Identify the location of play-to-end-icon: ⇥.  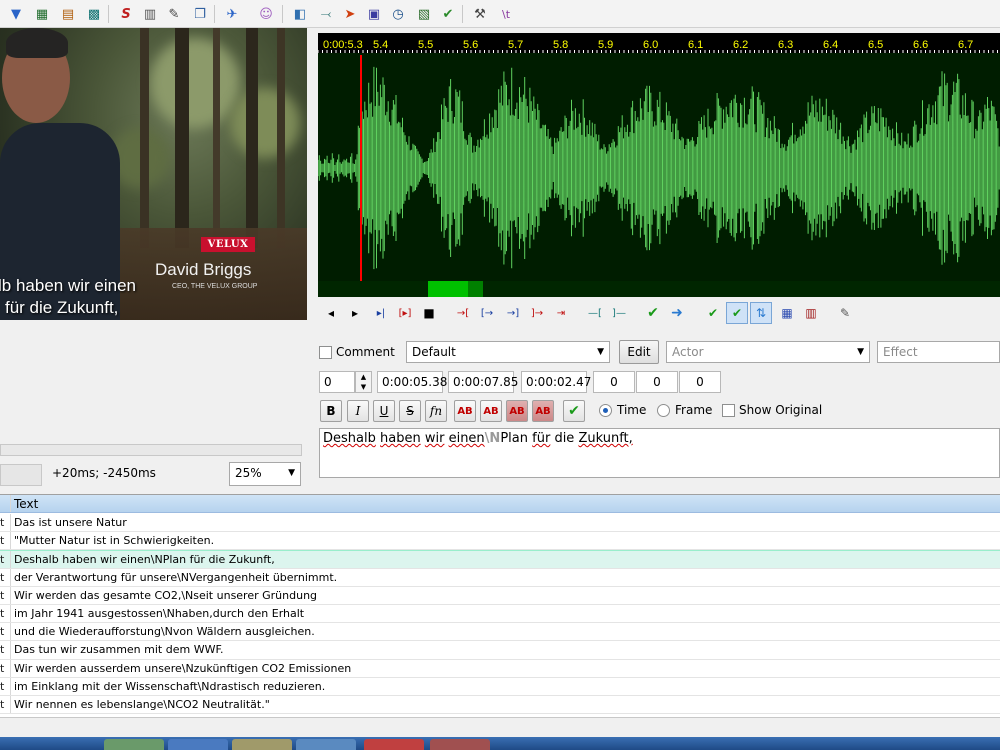
(561, 313).